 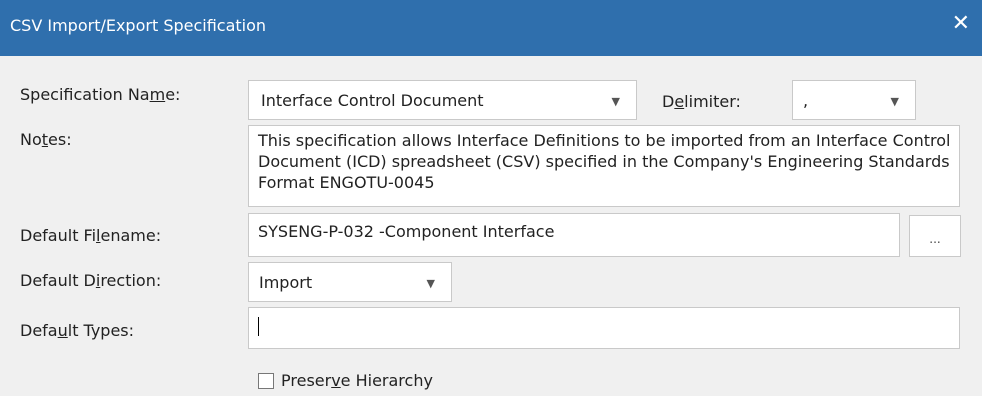 I want to click on default-filename-value: SYSENG-P-032 -Component Interface, so click(x=406, y=231).